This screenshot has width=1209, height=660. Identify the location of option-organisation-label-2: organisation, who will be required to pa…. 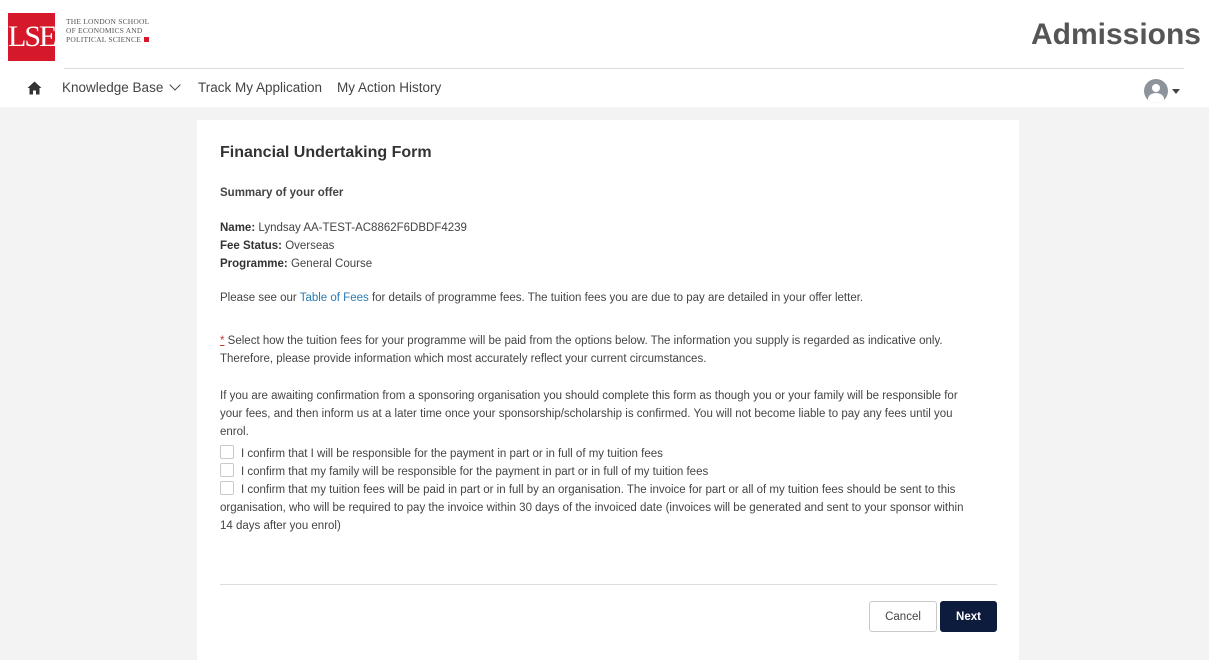
(592, 508).